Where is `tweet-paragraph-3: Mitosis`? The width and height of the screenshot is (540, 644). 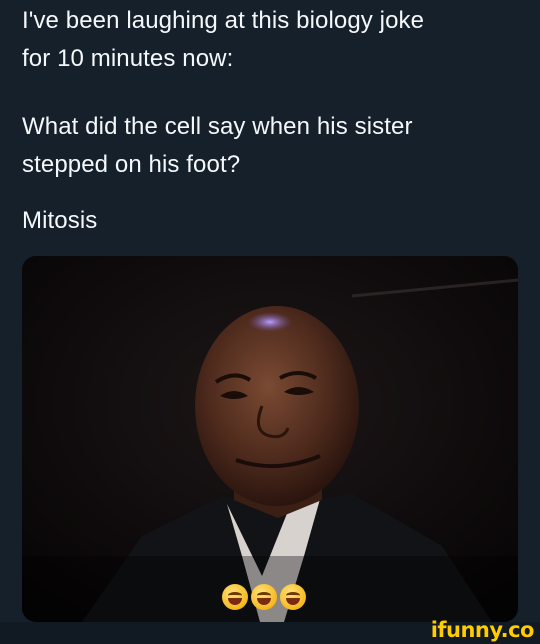
tweet-paragraph-3: Mitosis is located at coordinates (59, 221).